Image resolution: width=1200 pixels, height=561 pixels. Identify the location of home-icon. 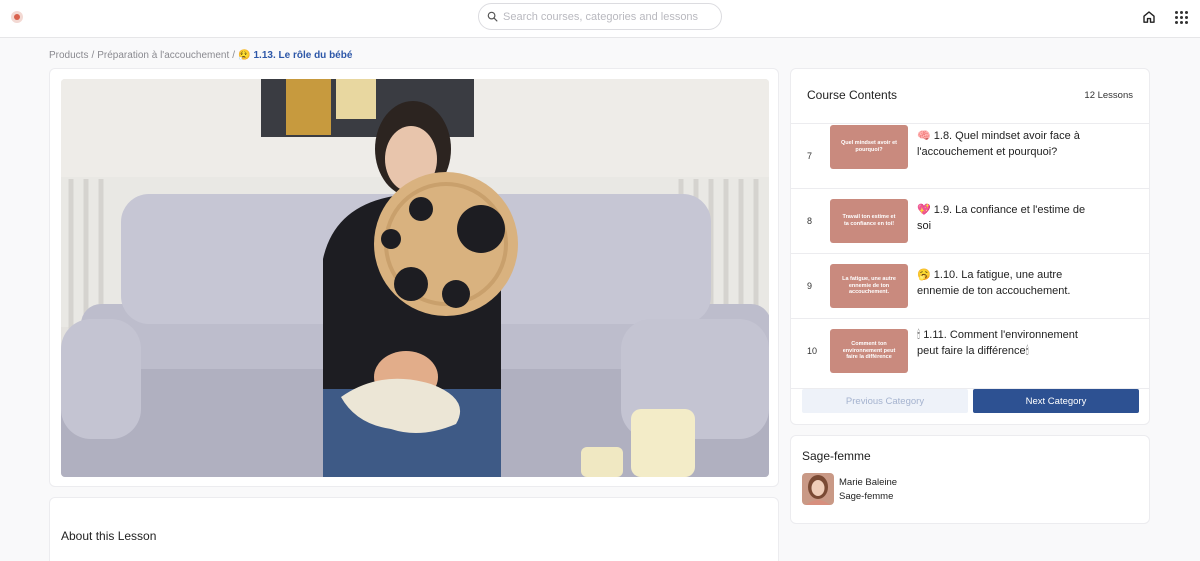
(1149, 17).